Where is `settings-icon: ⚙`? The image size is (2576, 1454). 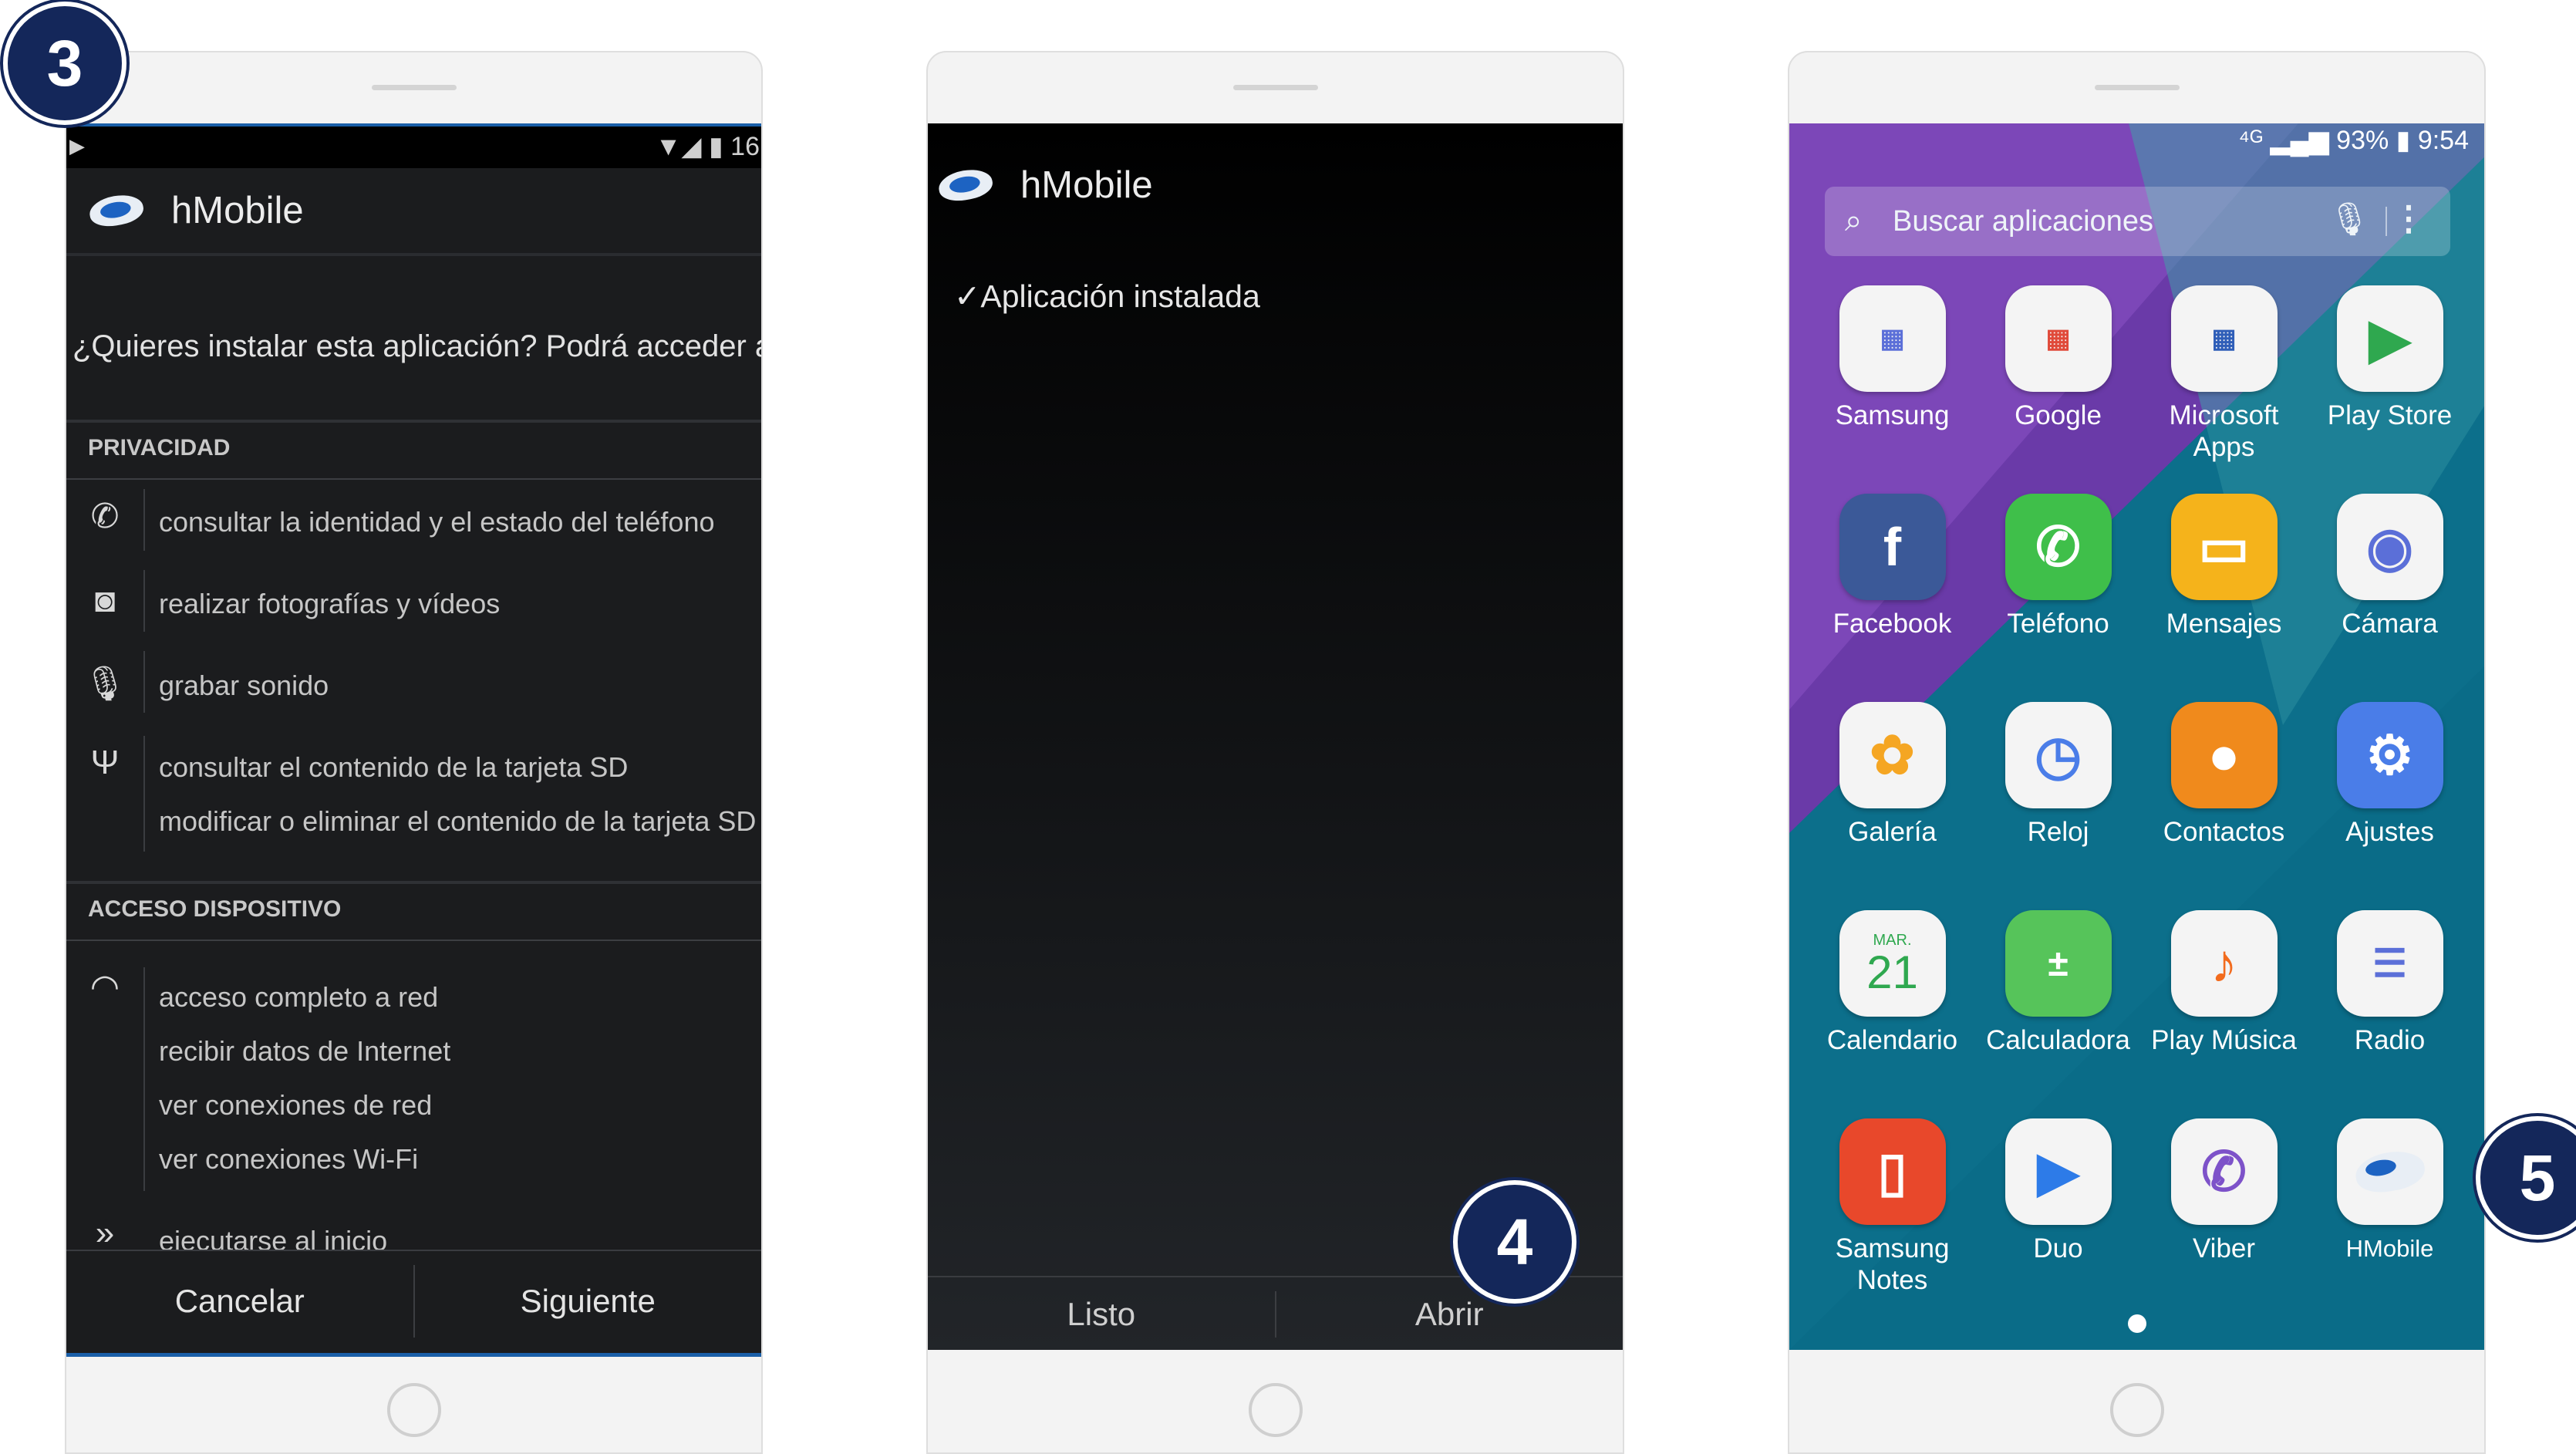 settings-icon: ⚙ is located at coordinates (2389, 755).